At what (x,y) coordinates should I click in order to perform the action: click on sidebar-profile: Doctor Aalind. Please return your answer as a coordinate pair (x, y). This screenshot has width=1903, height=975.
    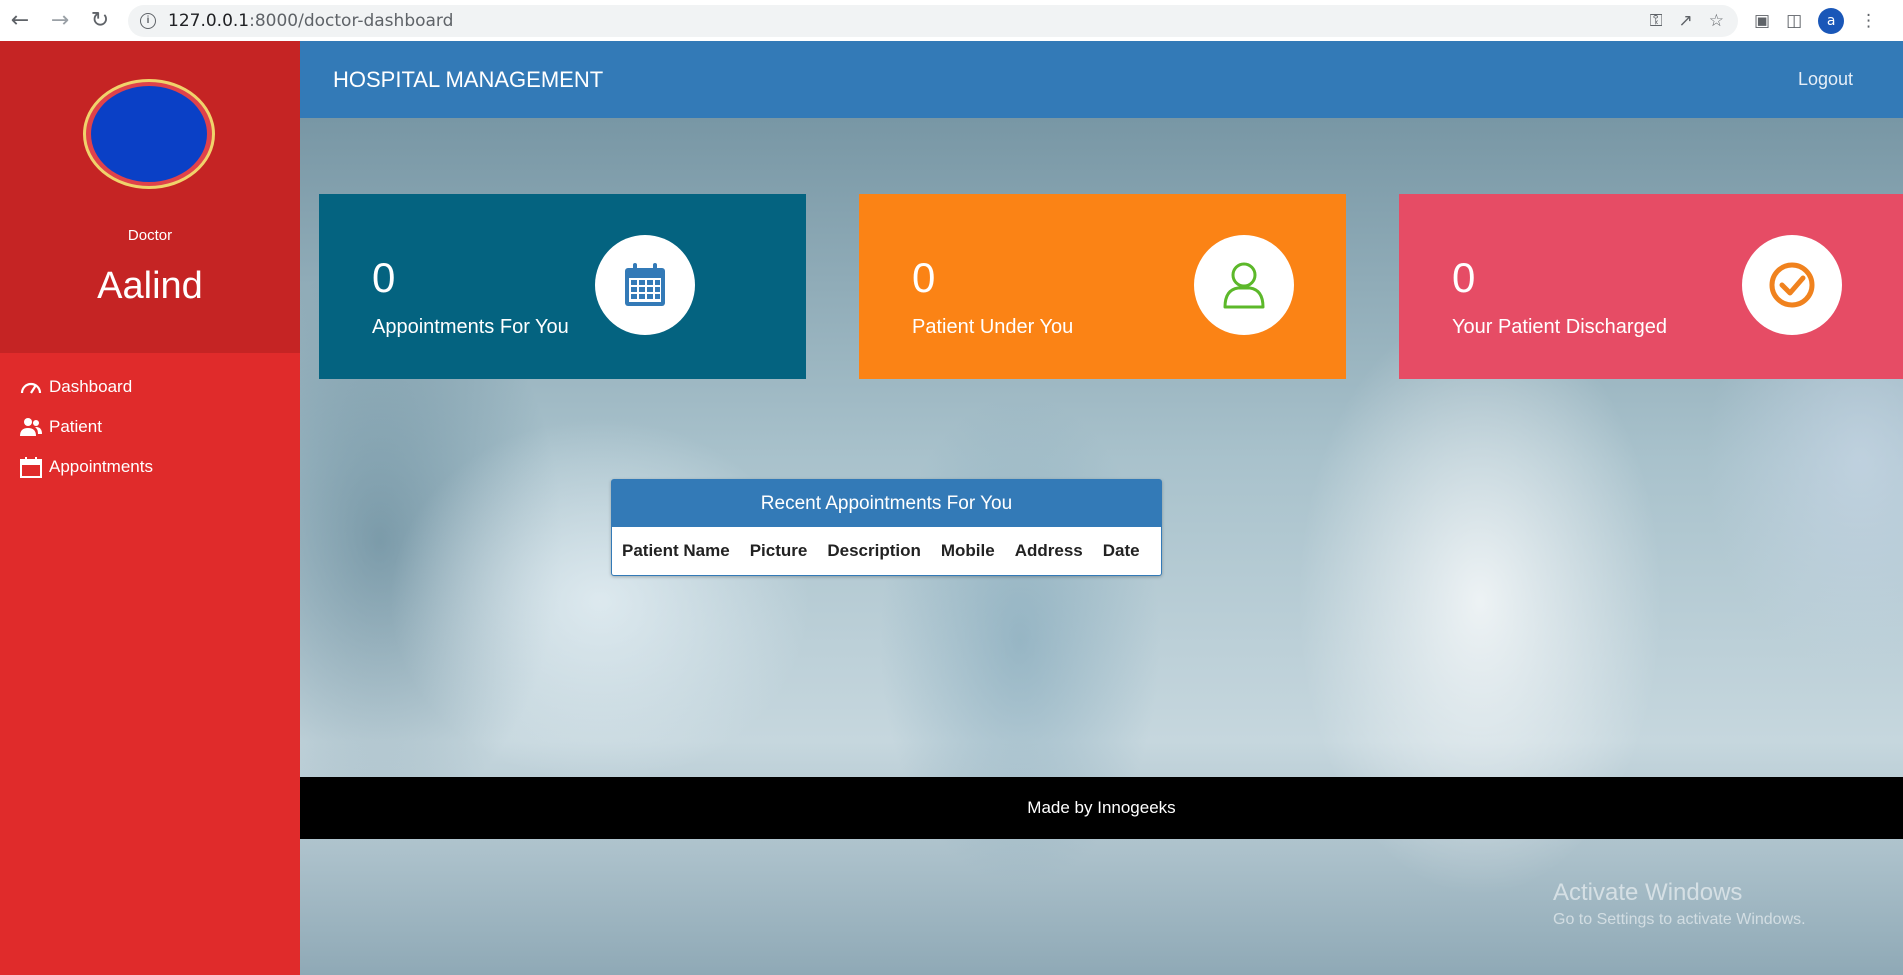
    Looking at the image, I should click on (150, 197).